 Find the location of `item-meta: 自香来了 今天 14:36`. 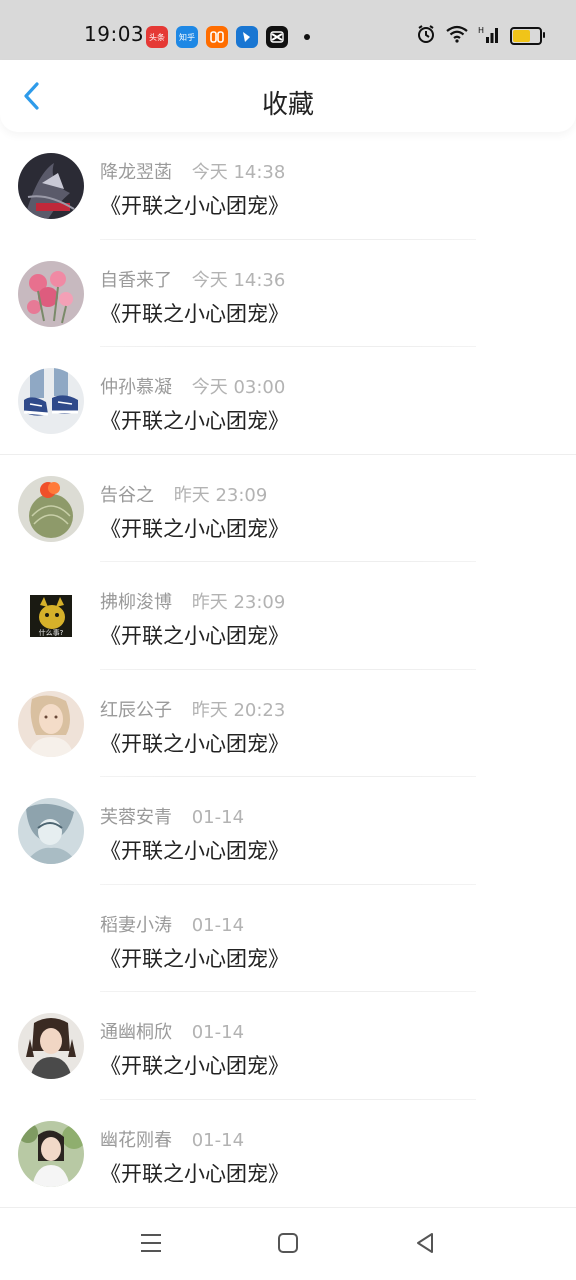

item-meta: 自香来了 今天 14:36 is located at coordinates (192, 279).